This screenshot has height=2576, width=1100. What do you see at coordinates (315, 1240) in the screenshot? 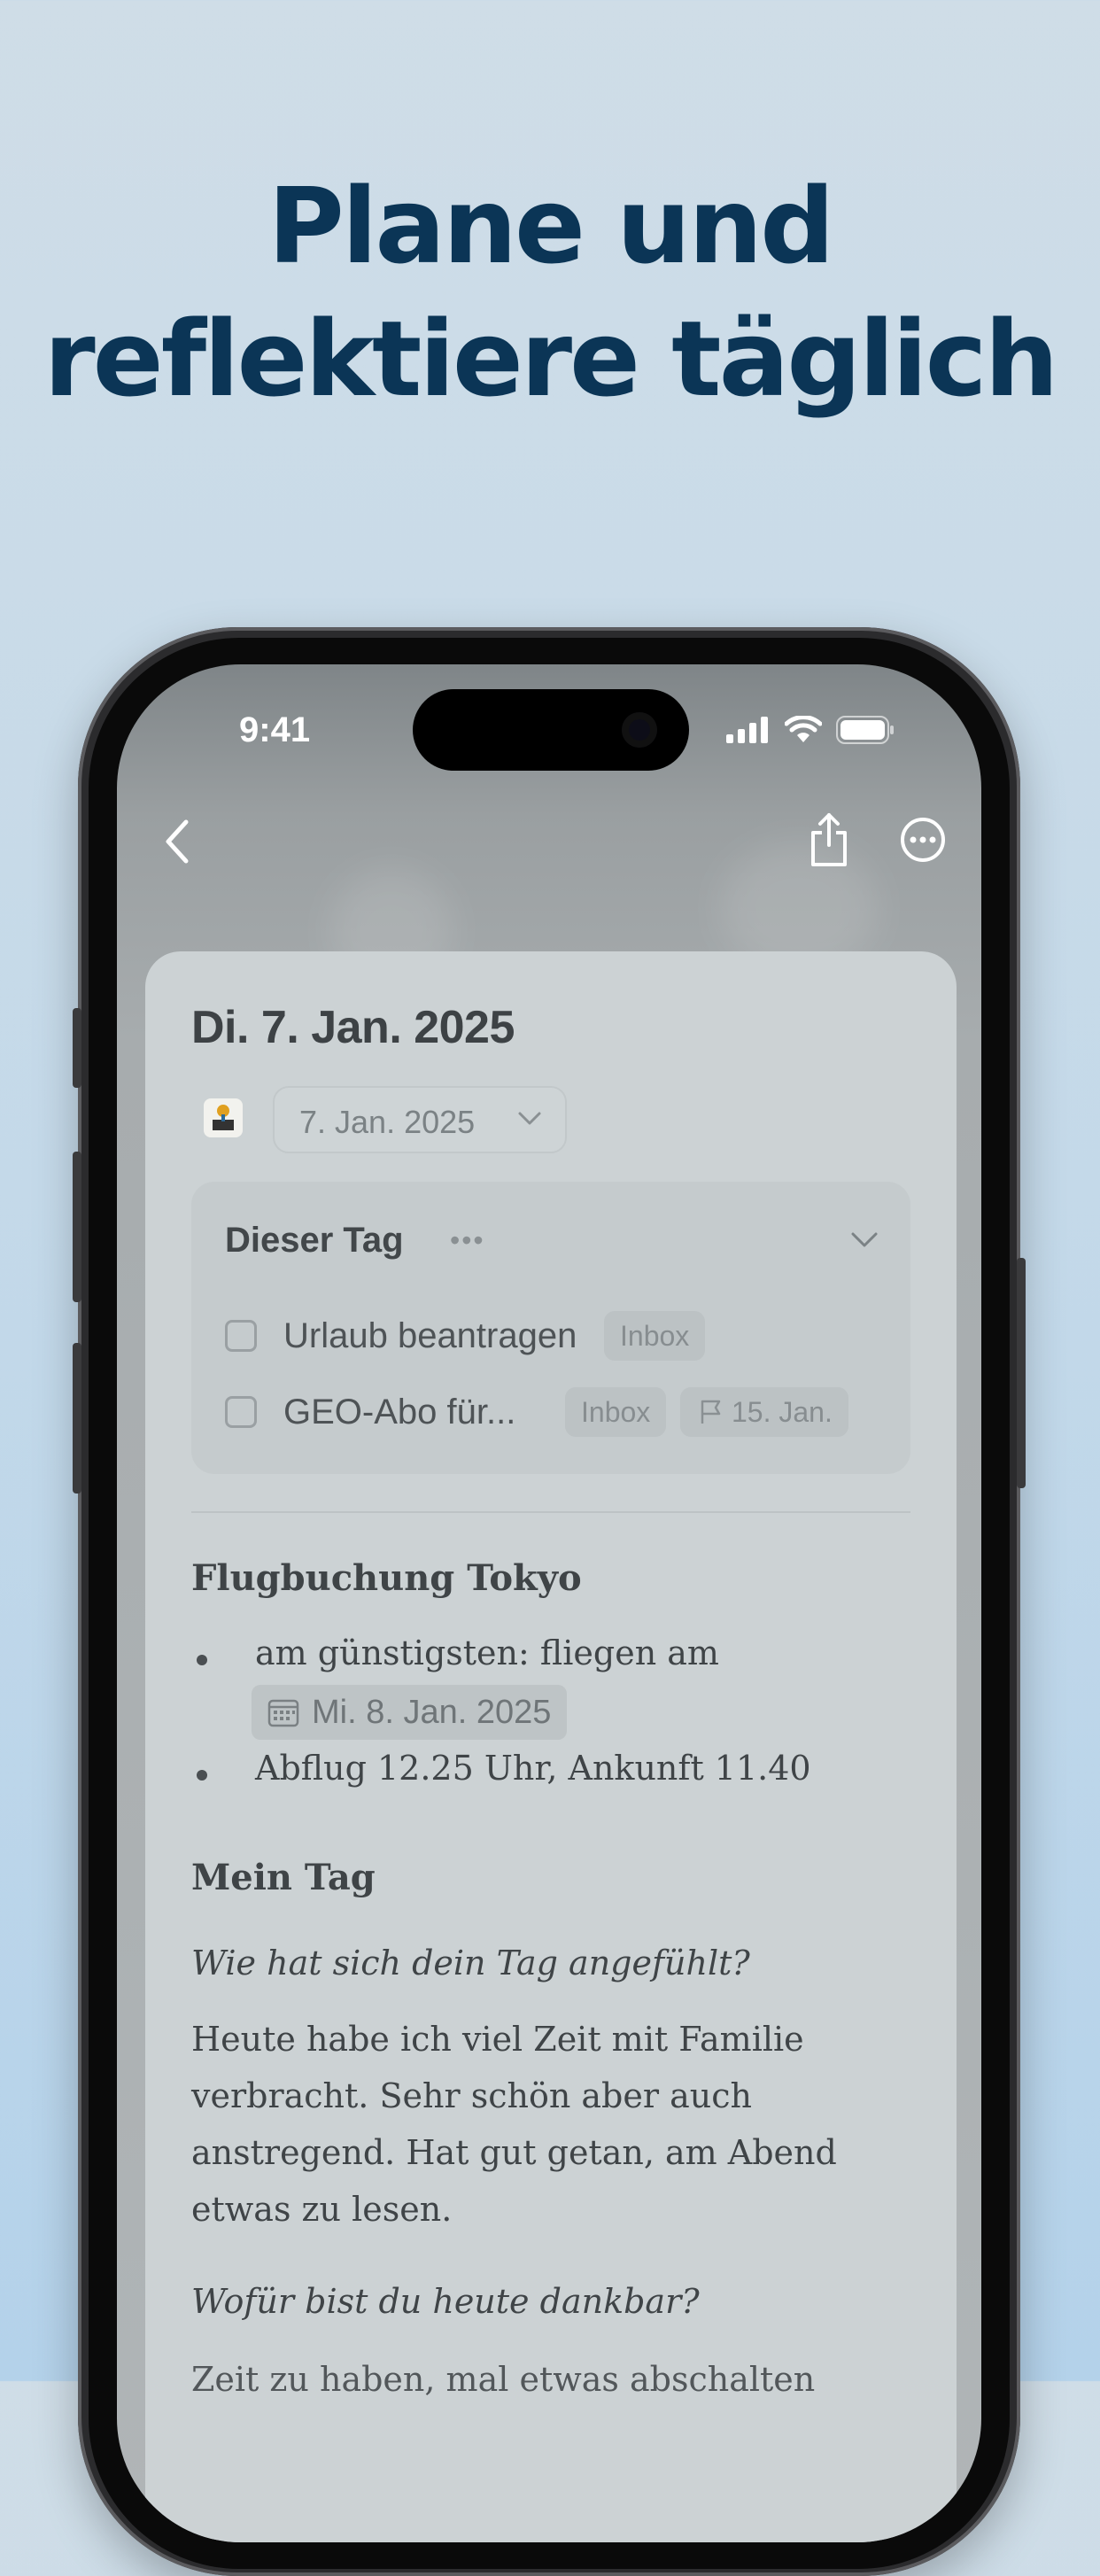
I see `today-section-title: Dieser Tag` at bounding box center [315, 1240].